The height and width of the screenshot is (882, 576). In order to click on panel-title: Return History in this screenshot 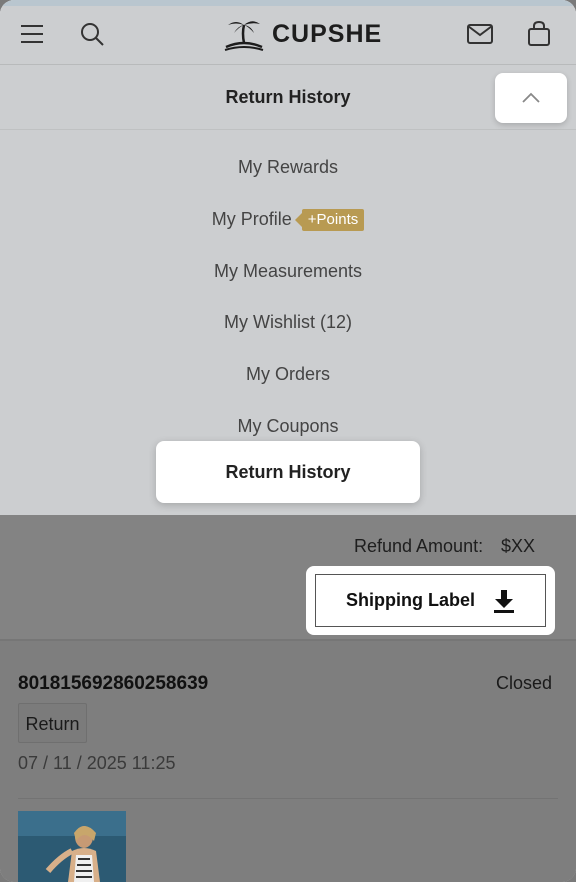, I will do `click(288, 97)`.